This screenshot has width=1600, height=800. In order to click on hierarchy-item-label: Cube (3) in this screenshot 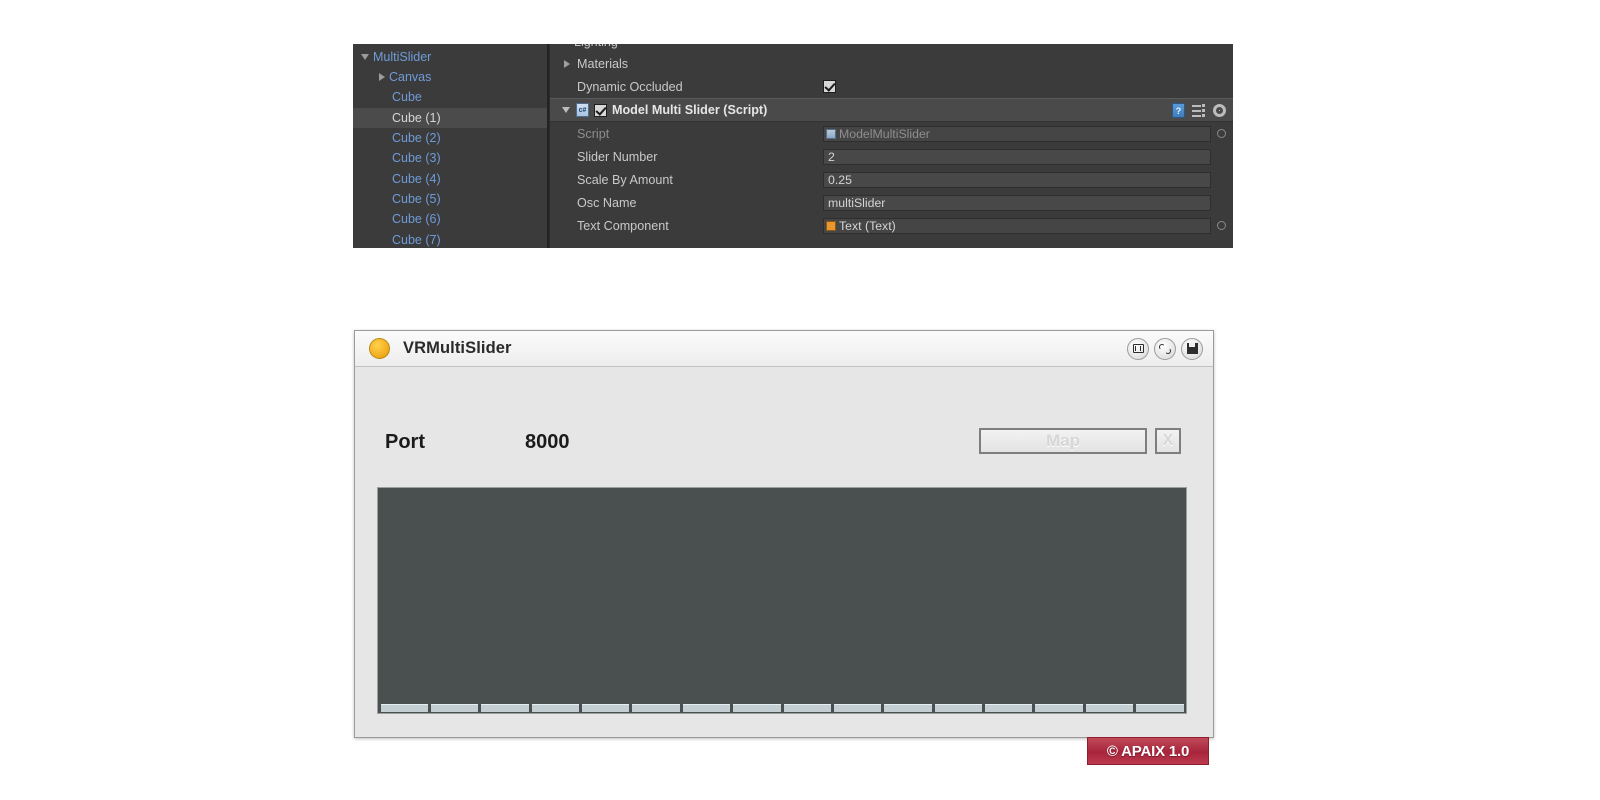, I will do `click(416, 158)`.